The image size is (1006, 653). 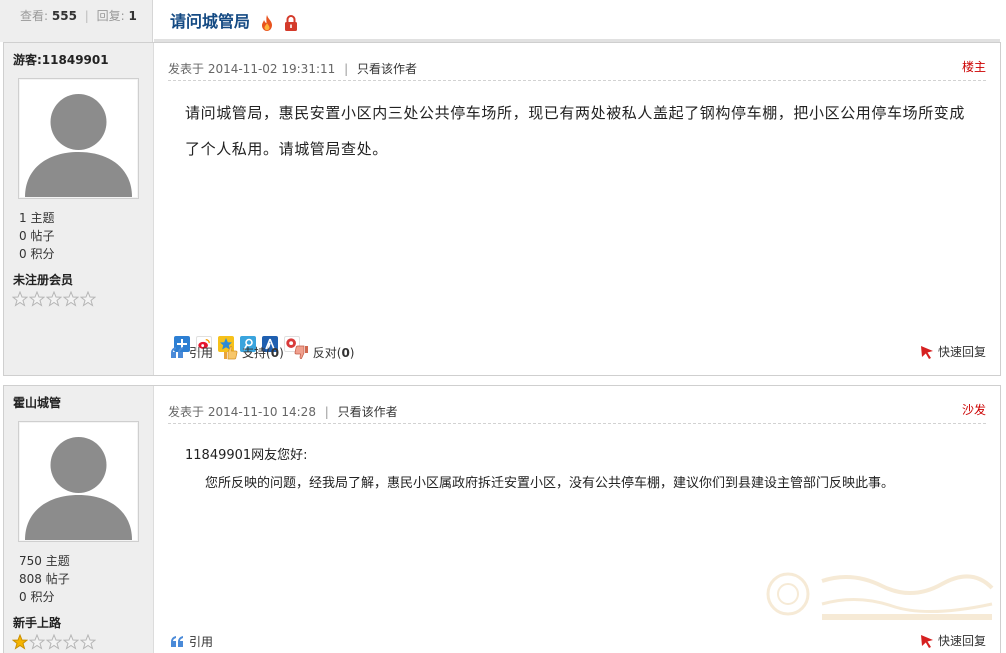 What do you see at coordinates (36, 235) in the screenshot?
I see `posts-count: 0 帖子` at bounding box center [36, 235].